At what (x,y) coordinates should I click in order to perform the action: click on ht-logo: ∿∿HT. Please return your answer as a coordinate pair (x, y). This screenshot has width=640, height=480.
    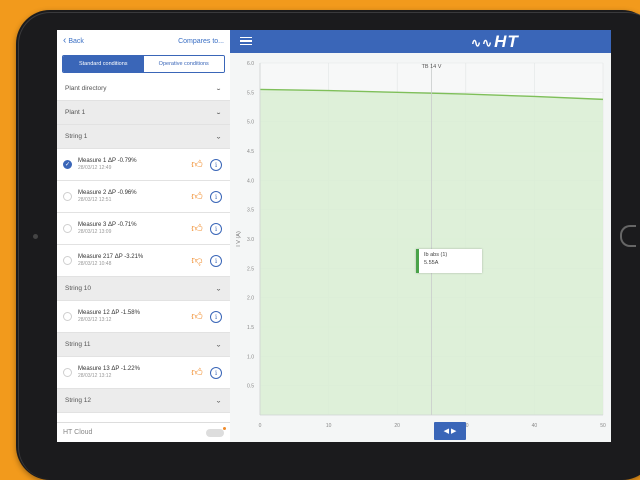
    Looking at the image, I should click on (495, 42).